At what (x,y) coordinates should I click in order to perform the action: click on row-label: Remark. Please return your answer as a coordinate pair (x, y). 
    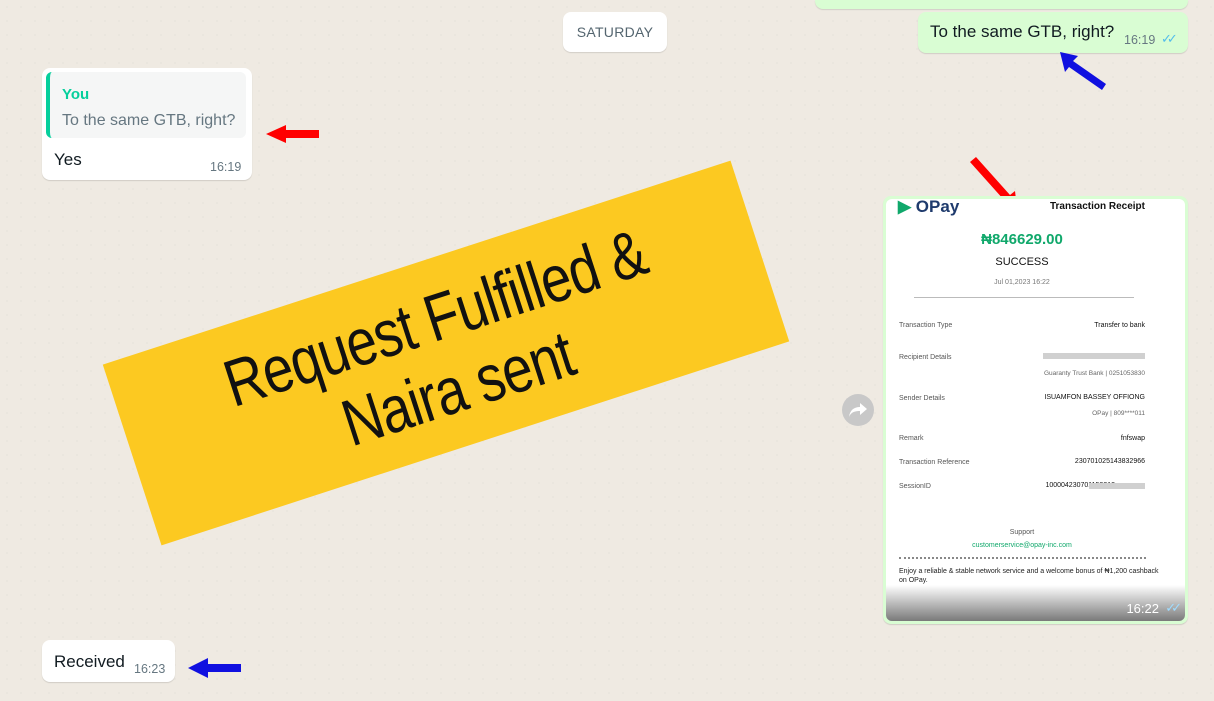
    Looking at the image, I should click on (911, 438).